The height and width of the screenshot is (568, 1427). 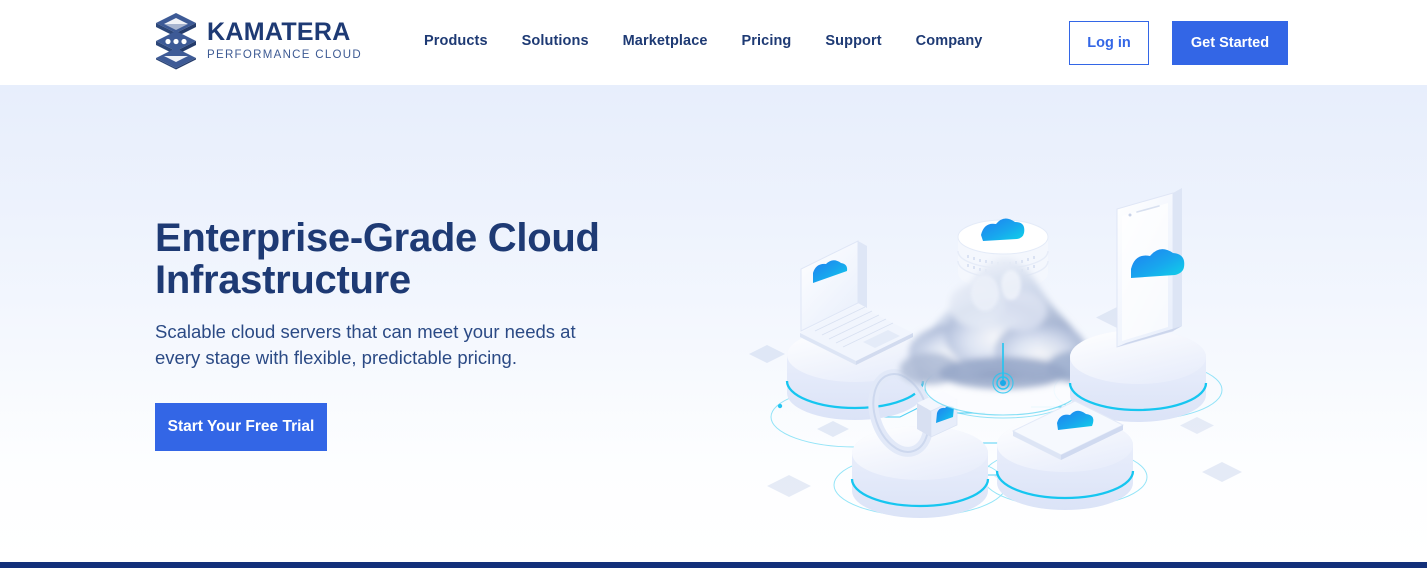 I want to click on tablet-phone-on-pedestal, so click(x=1138, y=305).